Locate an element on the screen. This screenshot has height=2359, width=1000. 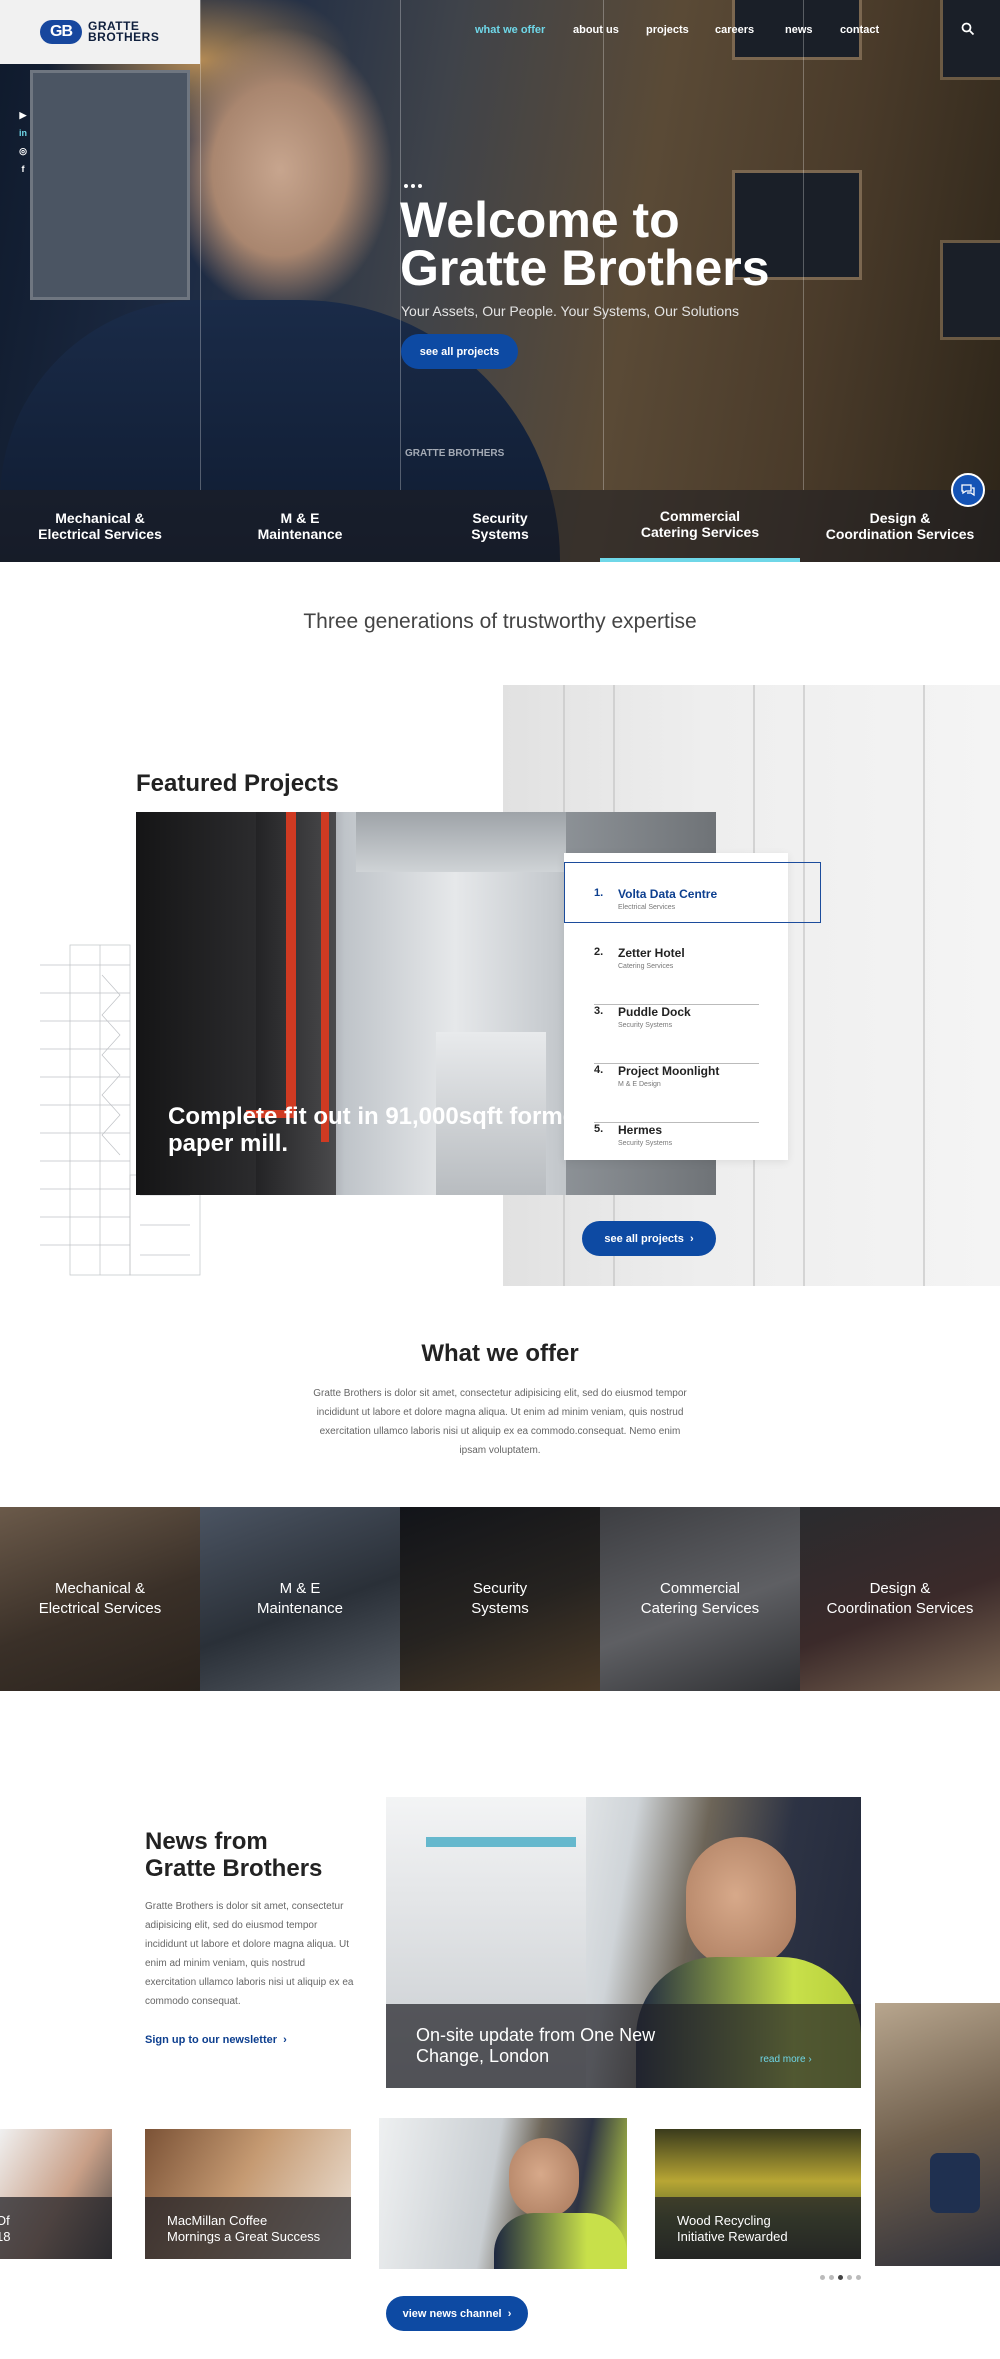
offer-tile-security: Security Systems is located at coordinates (500, 1599).